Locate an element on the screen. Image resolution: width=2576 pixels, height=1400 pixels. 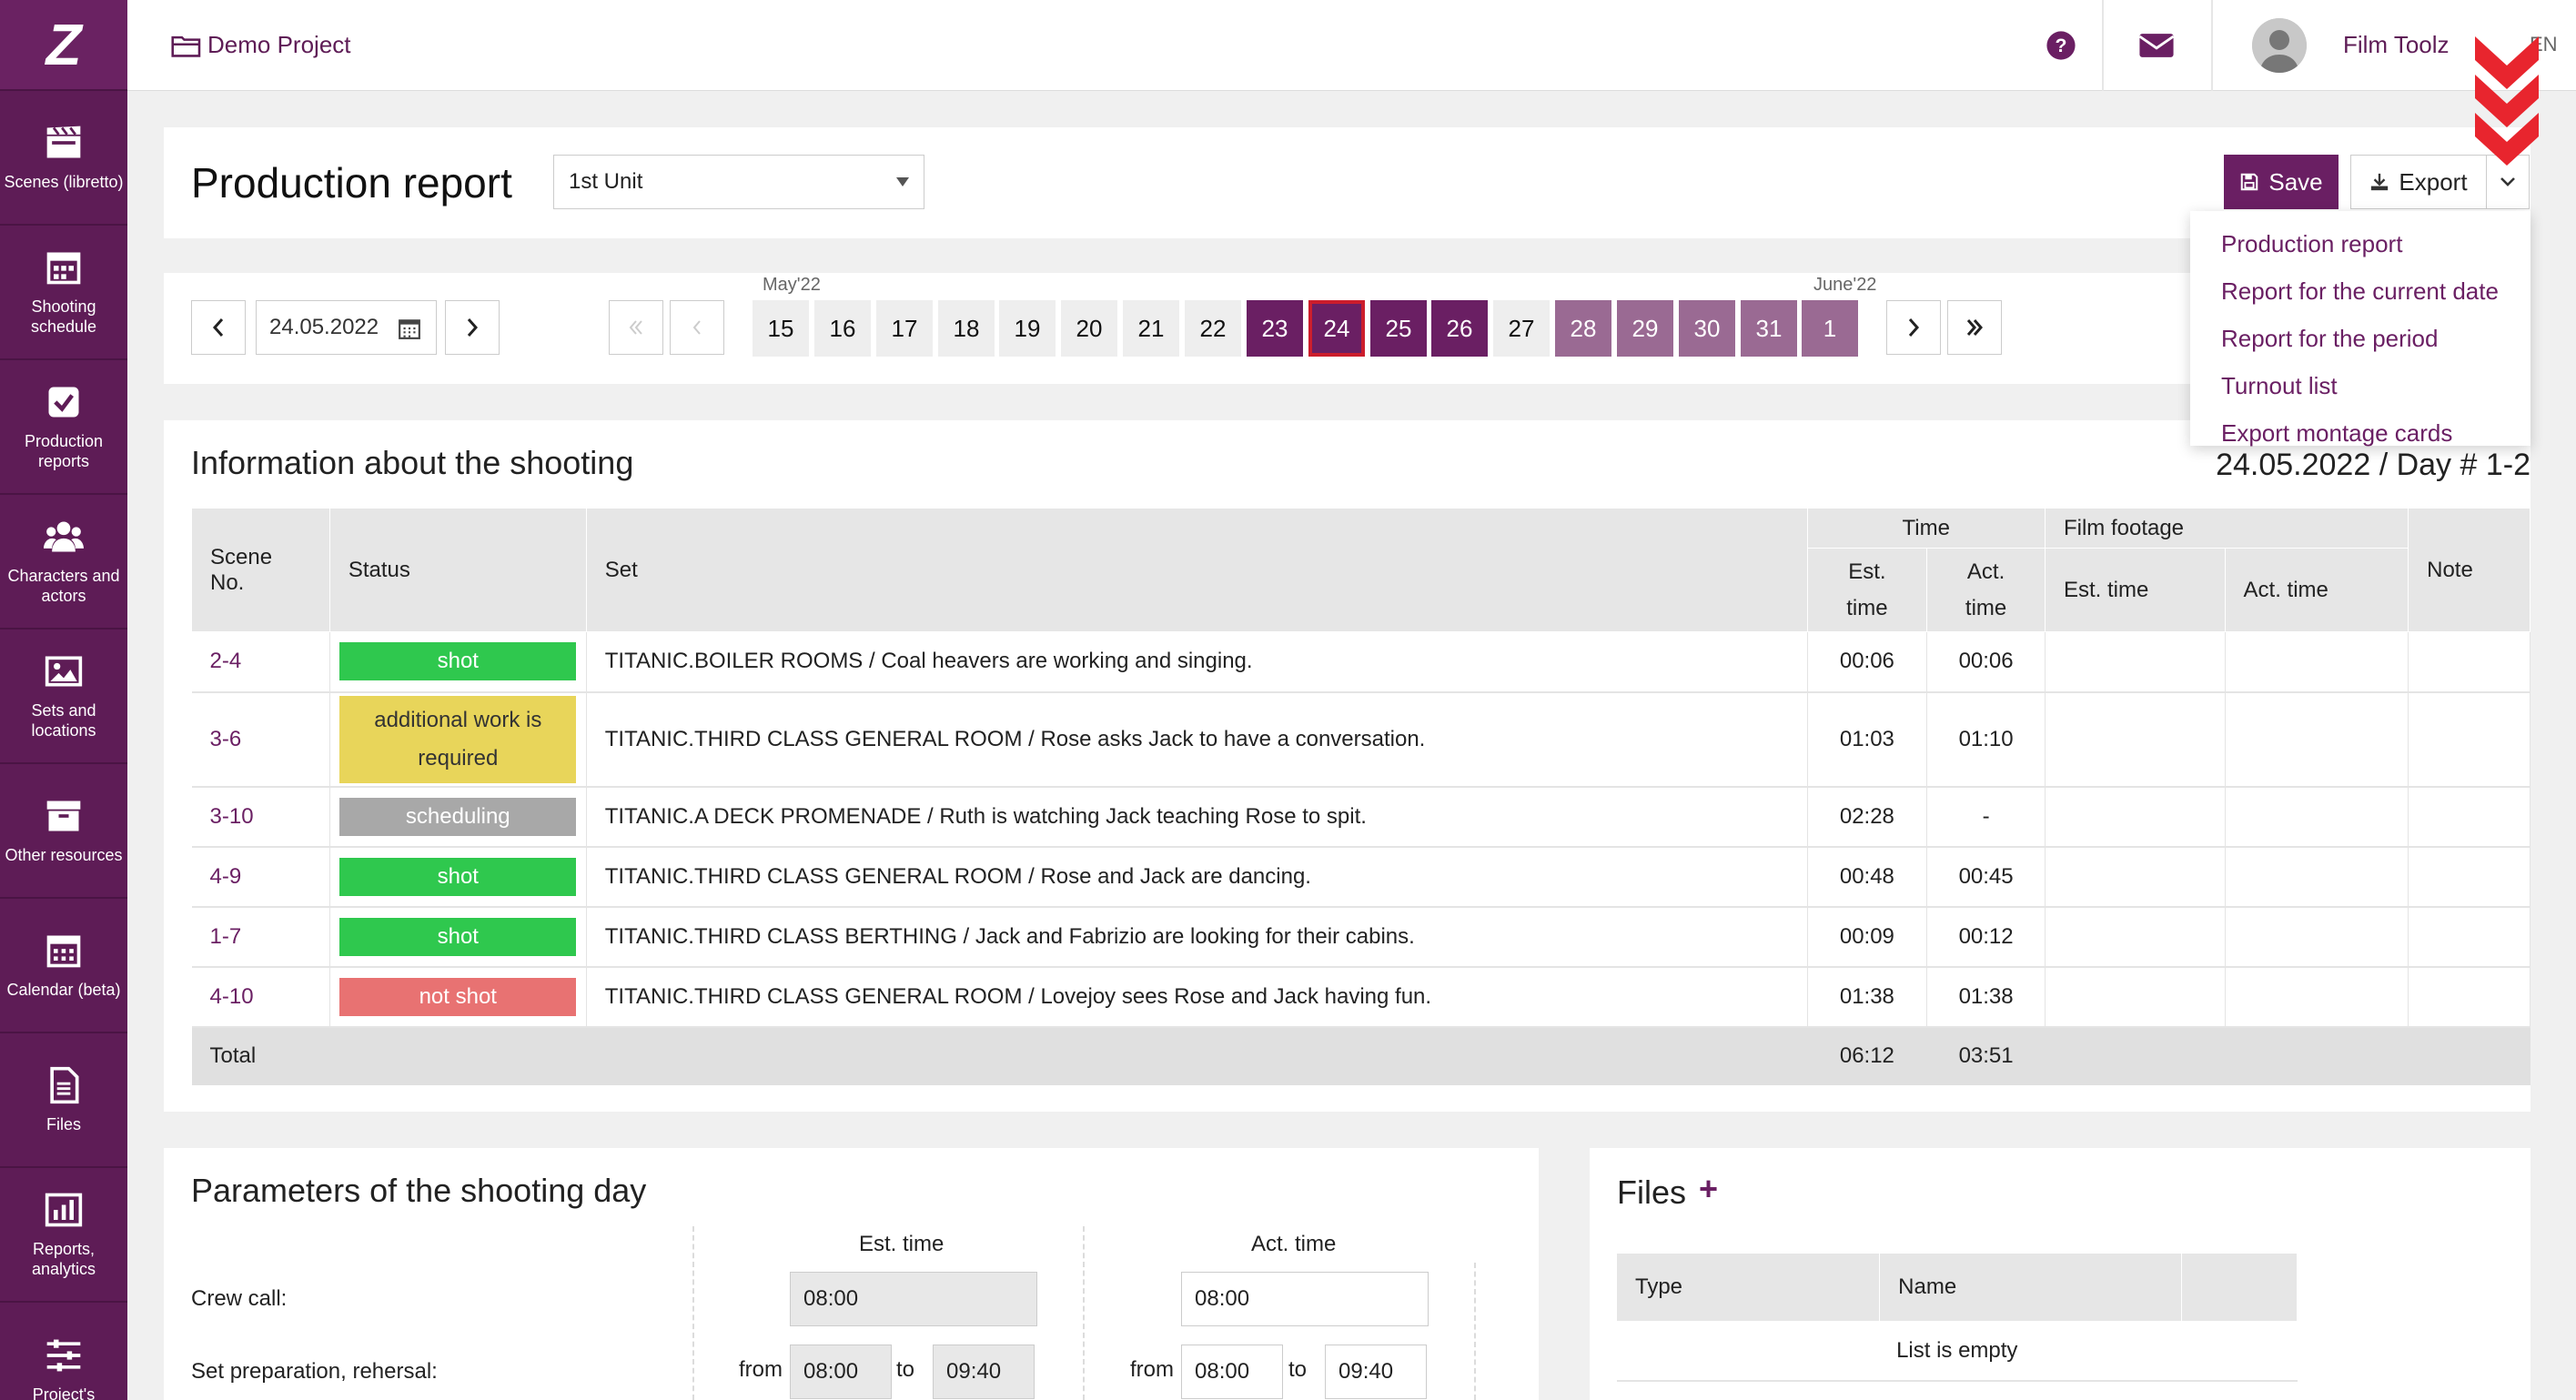
prep-act-from-label: from is located at coordinates (1152, 1369).